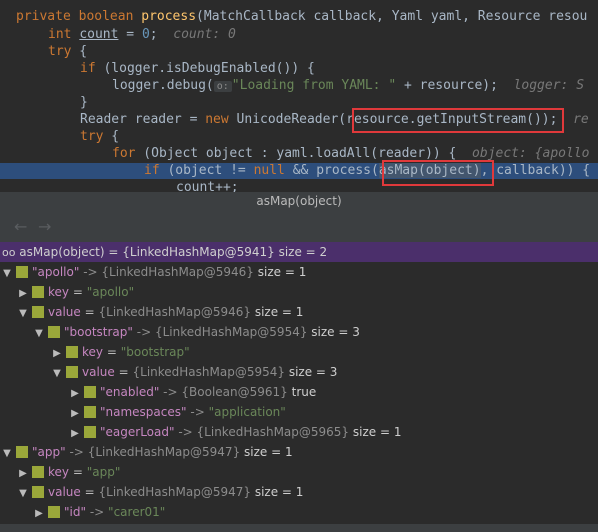 This screenshot has height=532, width=598. Describe the element at coordinates (304, 392) in the screenshot. I see `value-text: true` at that location.